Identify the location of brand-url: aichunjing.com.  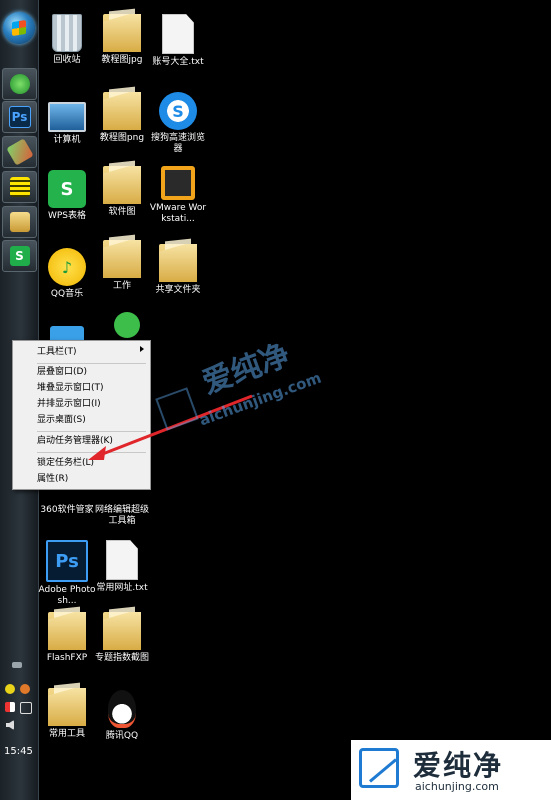
(457, 786).